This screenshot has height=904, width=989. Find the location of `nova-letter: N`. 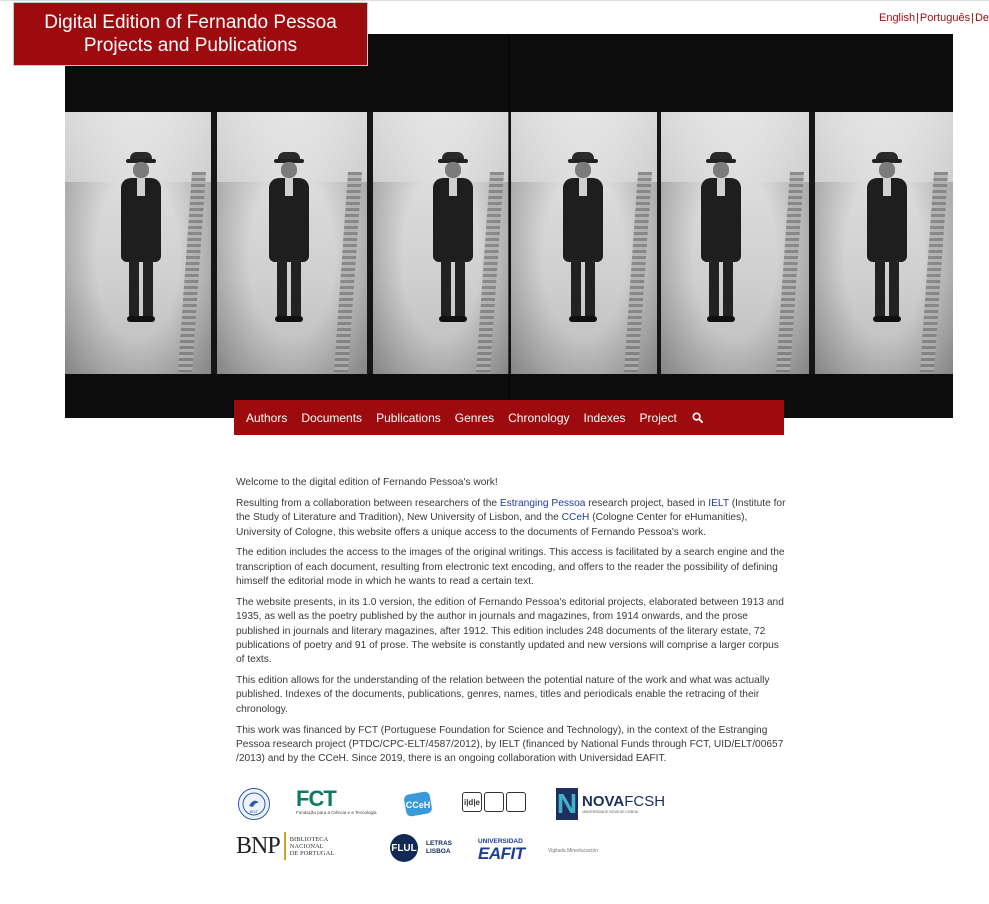

nova-letter: N is located at coordinates (567, 804).